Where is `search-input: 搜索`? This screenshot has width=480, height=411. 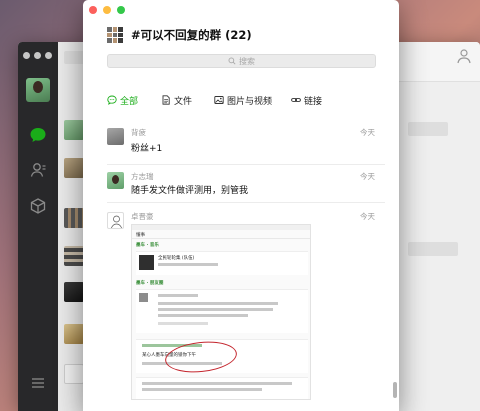 search-input: 搜索 is located at coordinates (241, 61).